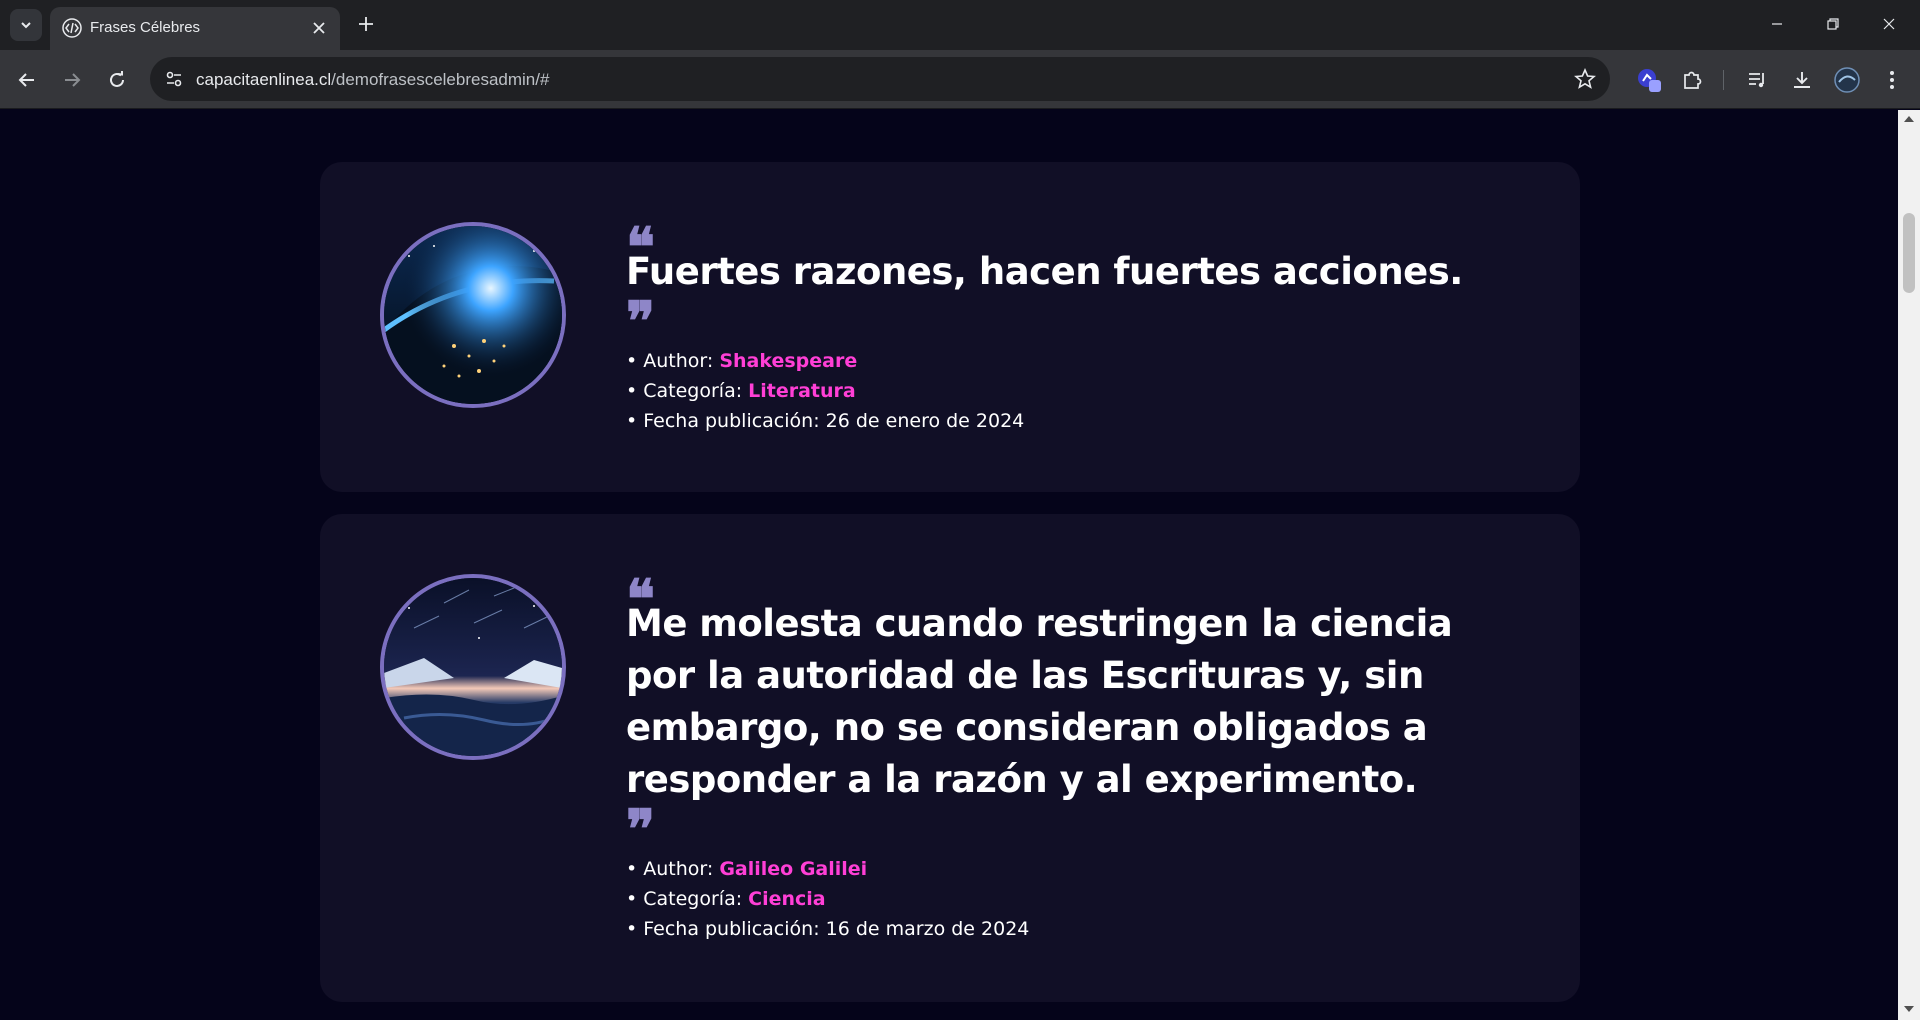 The height and width of the screenshot is (1020, 1920). Describe the element at coordinates (72, 28) in the screenshot. I see `code-icon` at that location.